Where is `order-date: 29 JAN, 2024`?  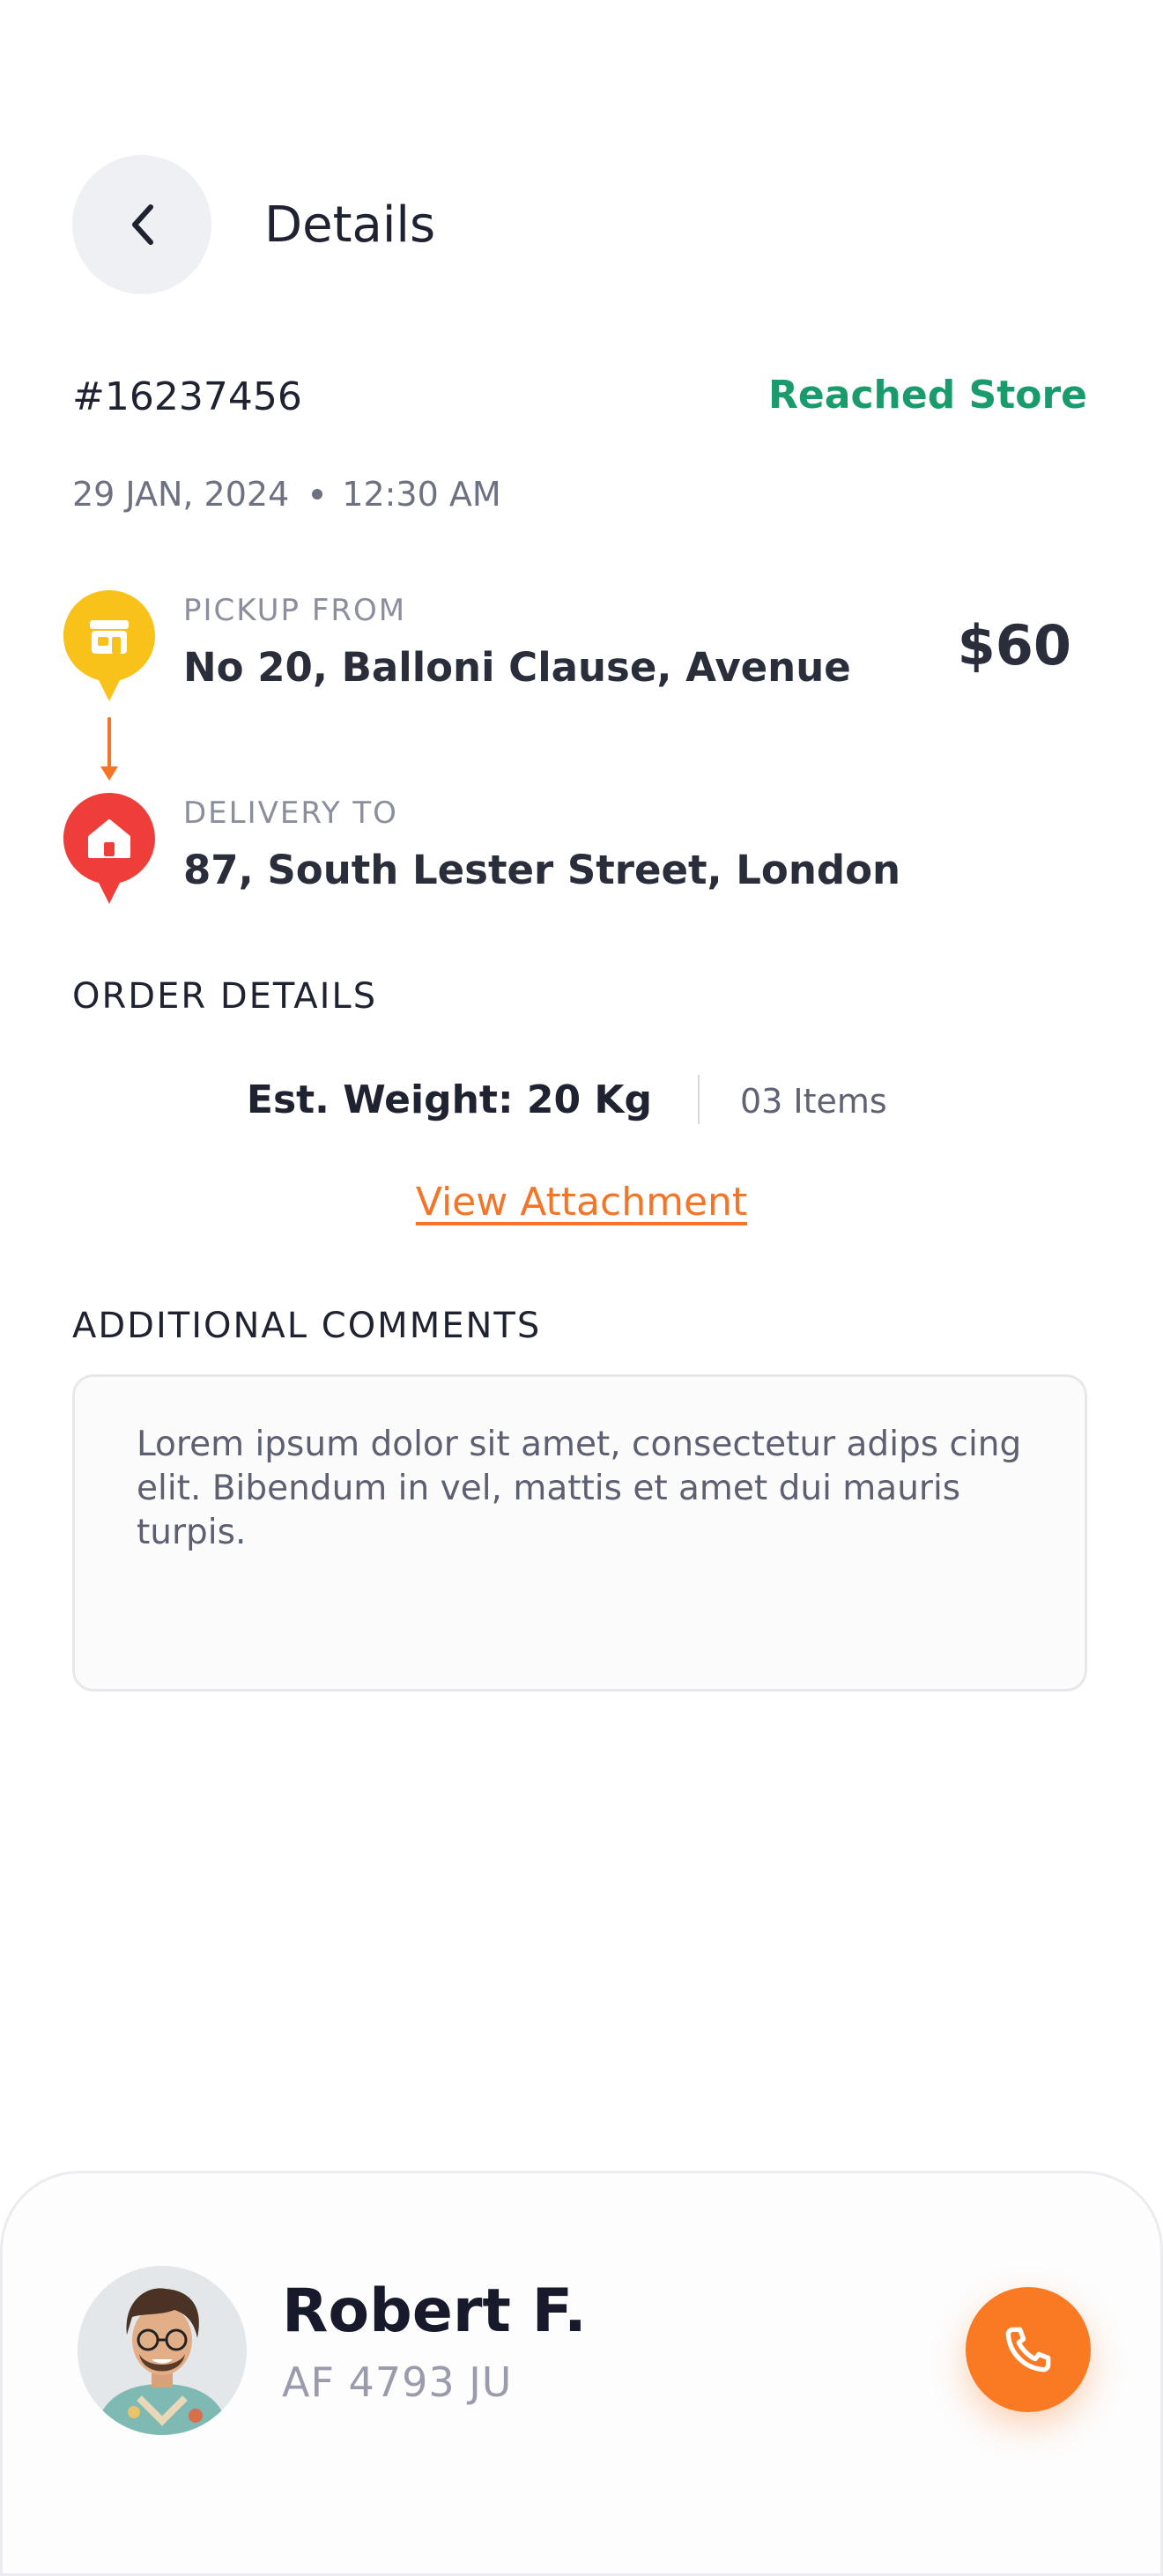
order-date: 29 JAN, 2024 is located at coordinates (181, 495).